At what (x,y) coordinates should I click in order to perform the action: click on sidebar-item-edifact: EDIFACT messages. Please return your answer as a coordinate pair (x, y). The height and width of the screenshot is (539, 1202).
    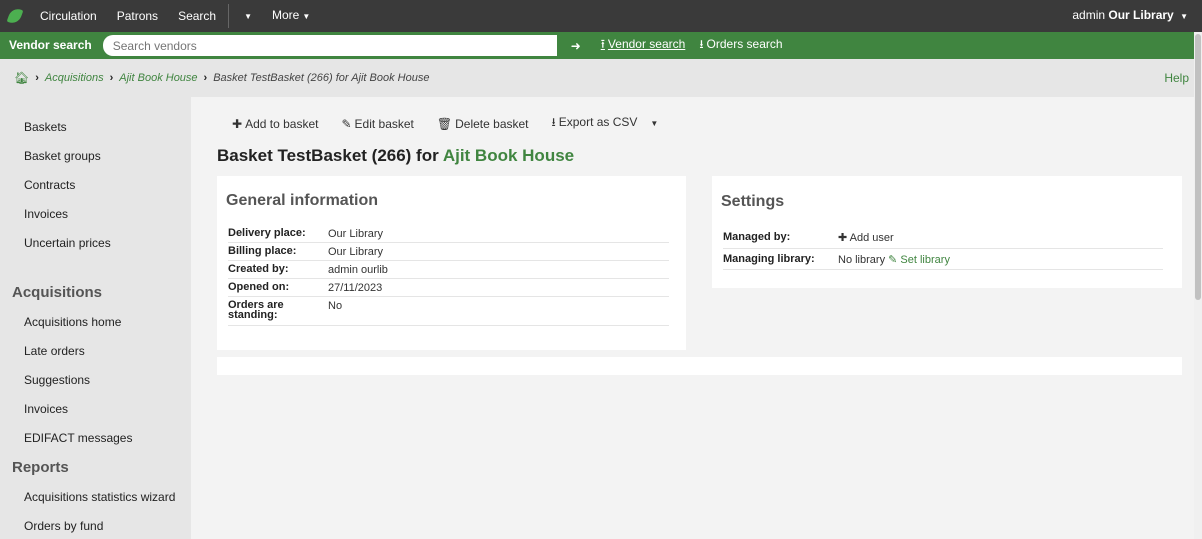
    Looking at the image, I should click on (95, 438).